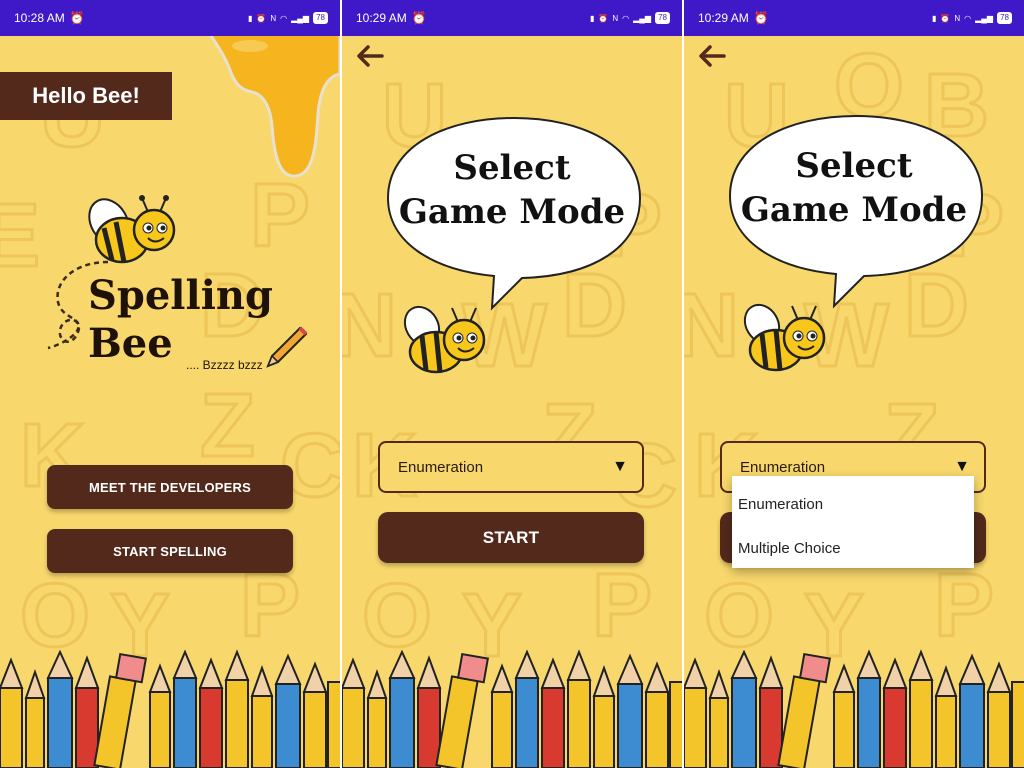 Image resolution: width=1024 pixels, height=768 pixels. What do you see at coordinates (170, 487) in the screenshot?
I see `meet-developers-button: MEET THE DEVELOPERS` at bounding box center [170, 487].